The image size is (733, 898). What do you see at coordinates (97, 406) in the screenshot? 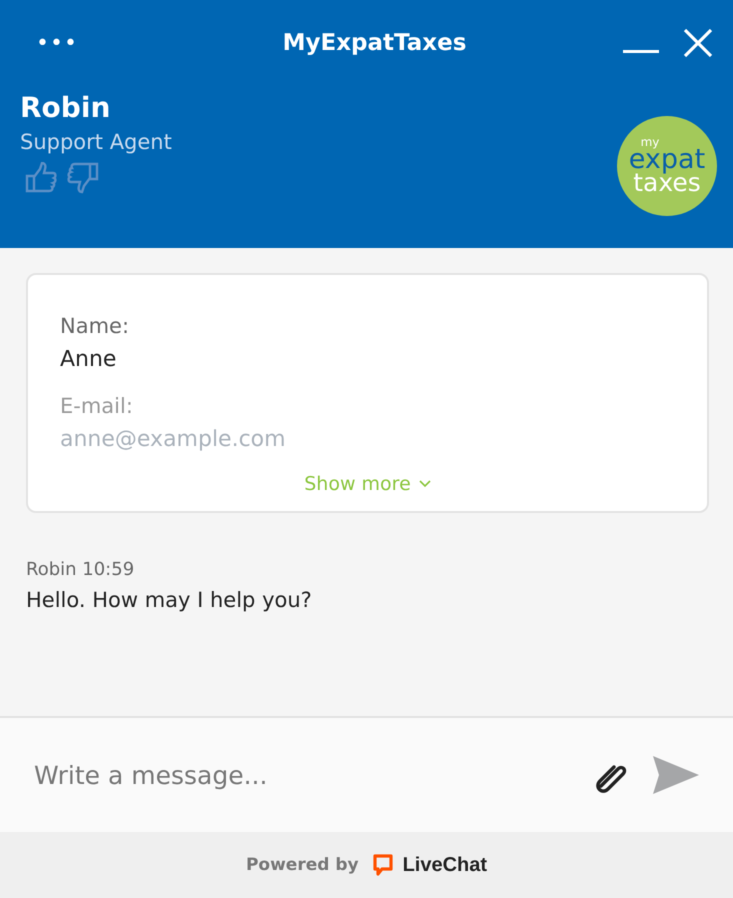
I see `field-label: E-mail:` at bounding box center [97, 406].